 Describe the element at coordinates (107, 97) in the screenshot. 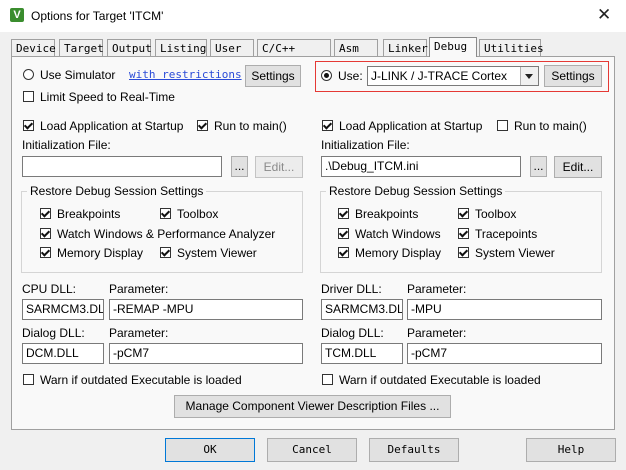

I see `limit-speed-label: Limit Speed to Real-Time` at that location.